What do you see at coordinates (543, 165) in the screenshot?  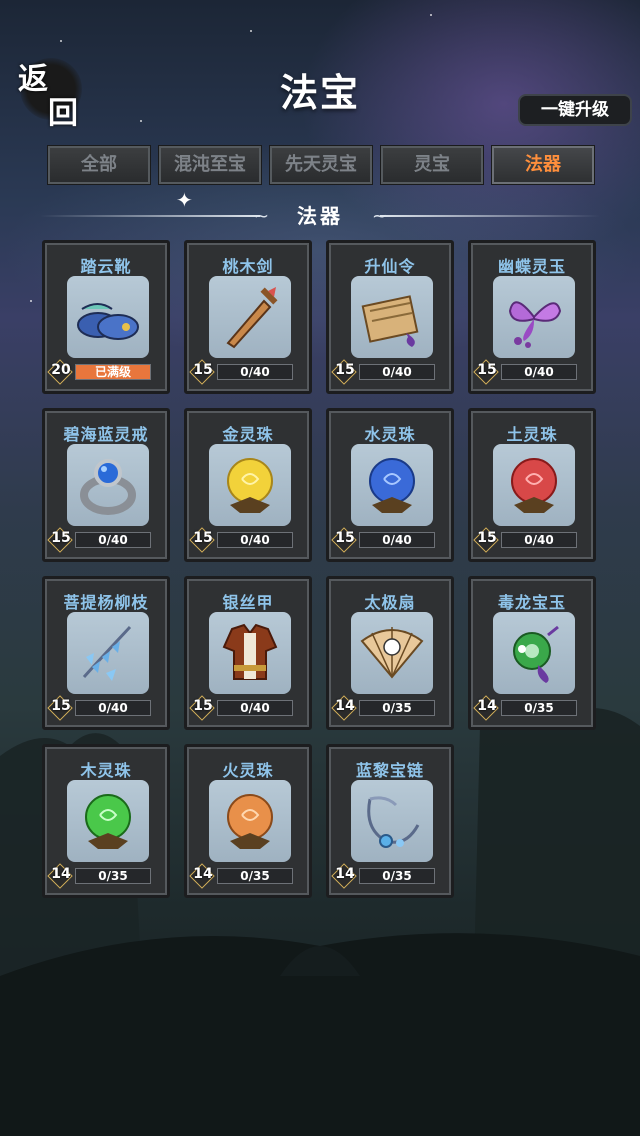 I see `tab-magic-tool: 法器` at bounding box center [543, 165].